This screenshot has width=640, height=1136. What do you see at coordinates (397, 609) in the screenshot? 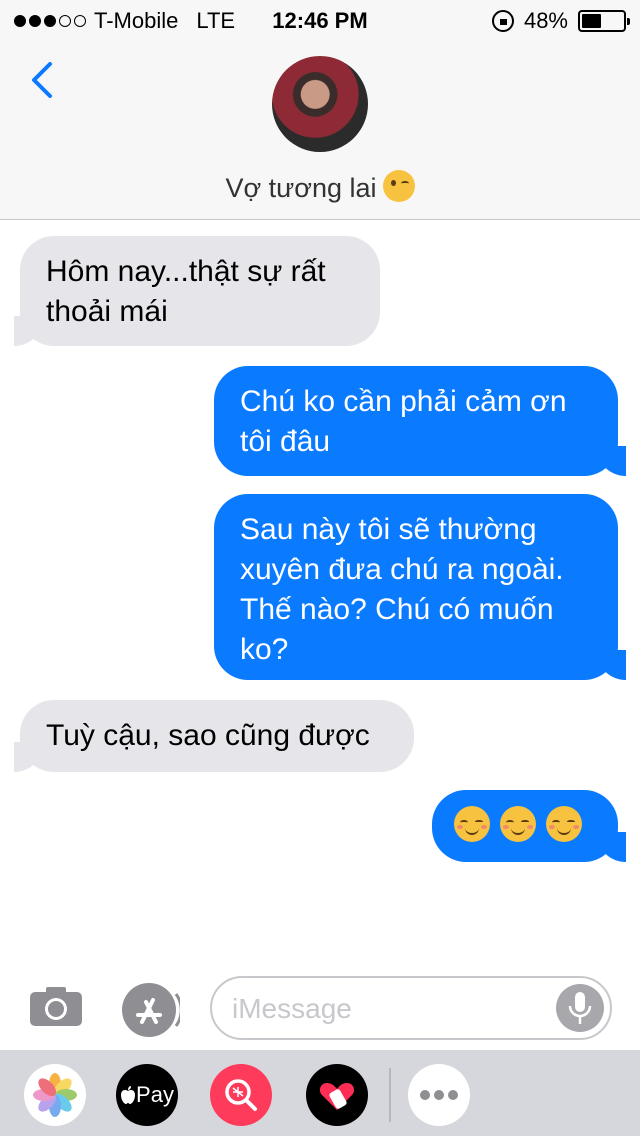
I see `message-line: Thế nào? Chú có muốn` at bounding box center [397, 609].